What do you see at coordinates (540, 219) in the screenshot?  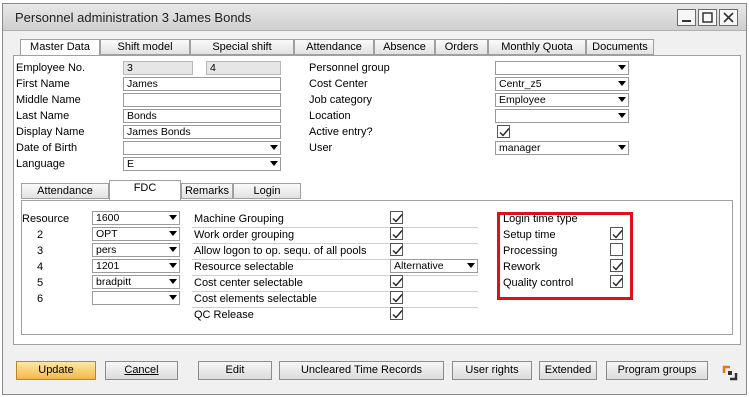 I see `login-time-title: Login time type` at bounding box center [540, 219].